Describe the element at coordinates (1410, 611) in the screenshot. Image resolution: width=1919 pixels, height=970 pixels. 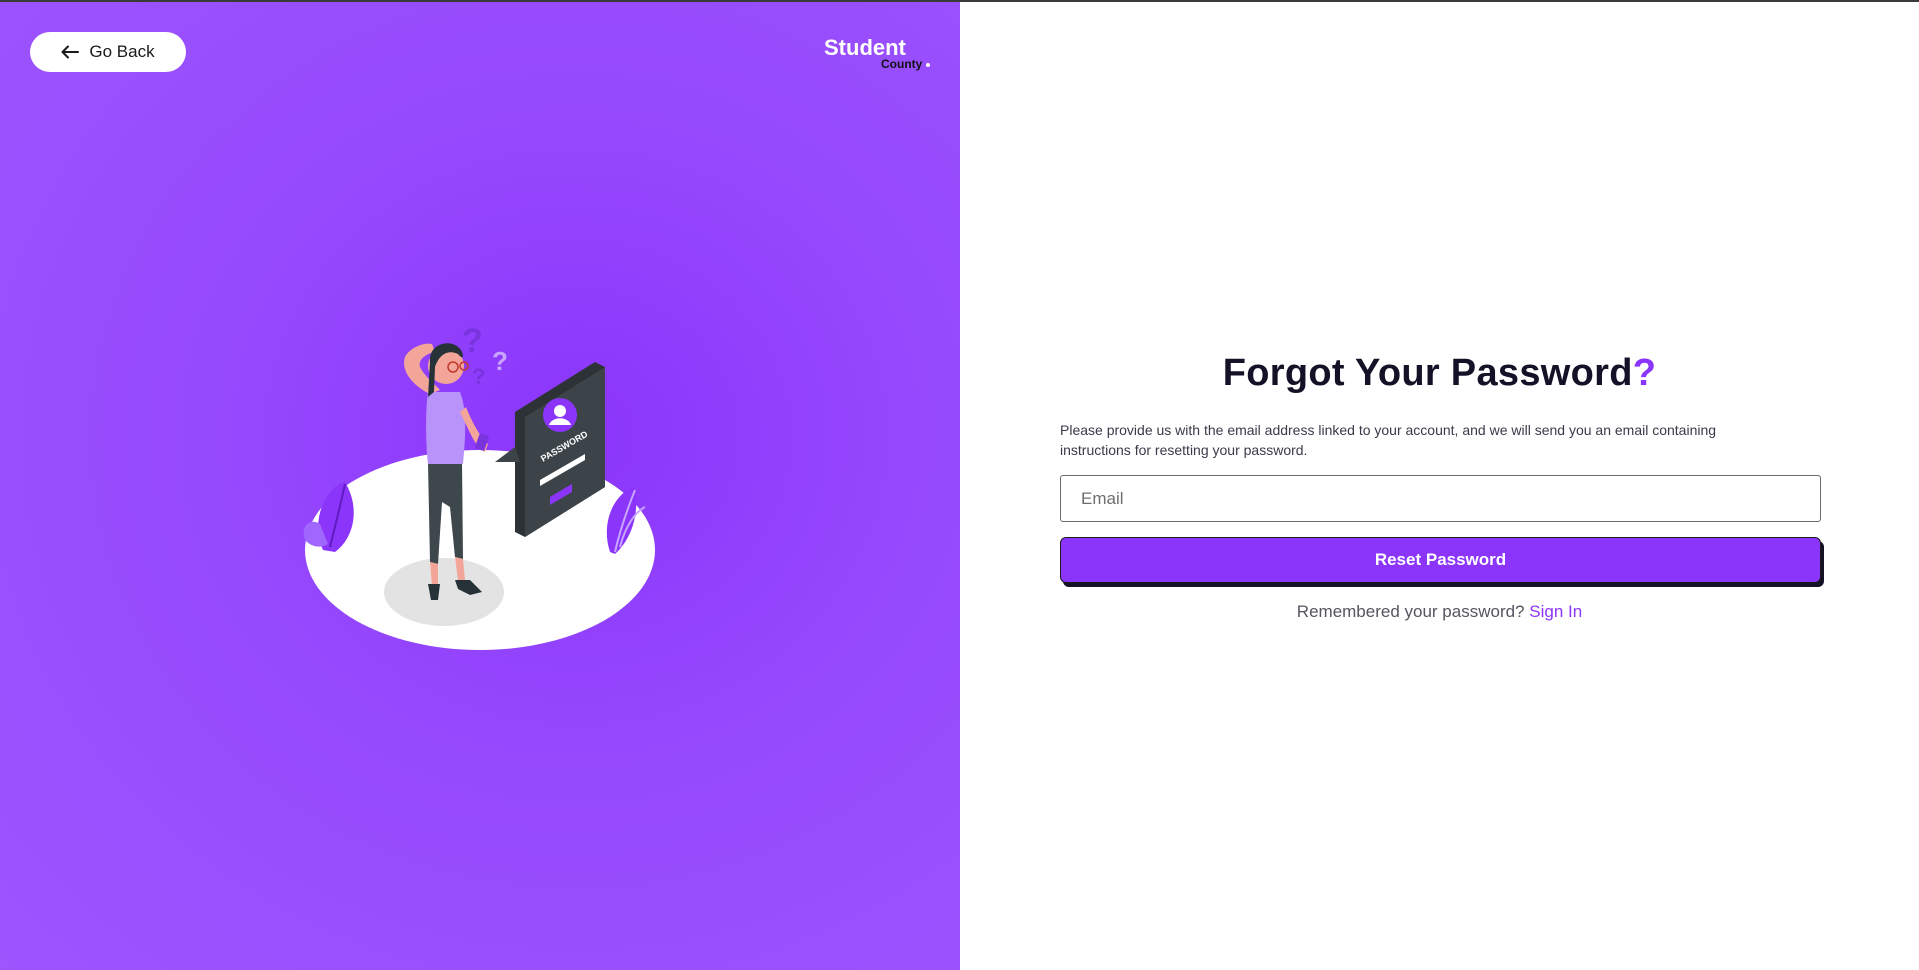
I see `remember-text: Remembered your password?` at that location.